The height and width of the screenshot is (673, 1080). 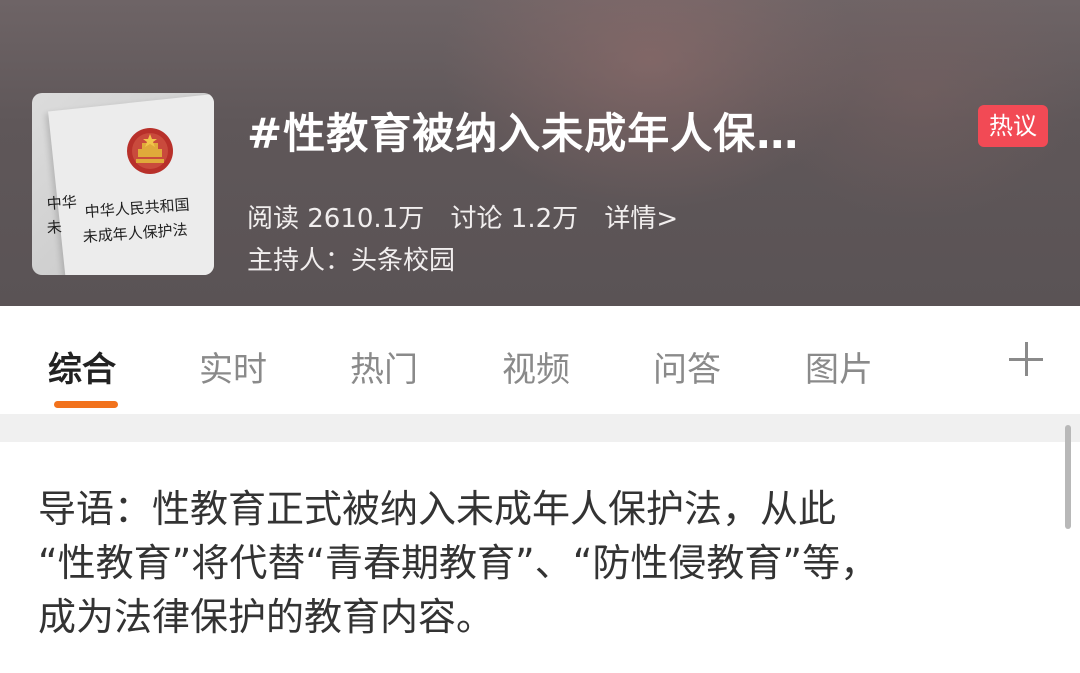 I want to click on cover-paper, so click(x=131, y=184).